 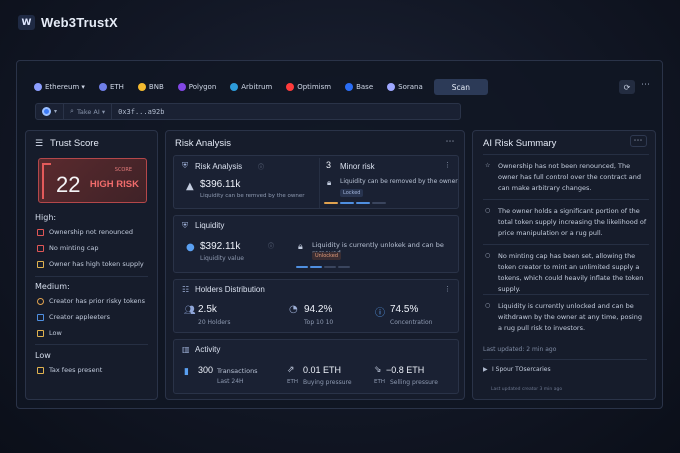 I want to click on group-title-low: Low, so click(x=43, y=355).